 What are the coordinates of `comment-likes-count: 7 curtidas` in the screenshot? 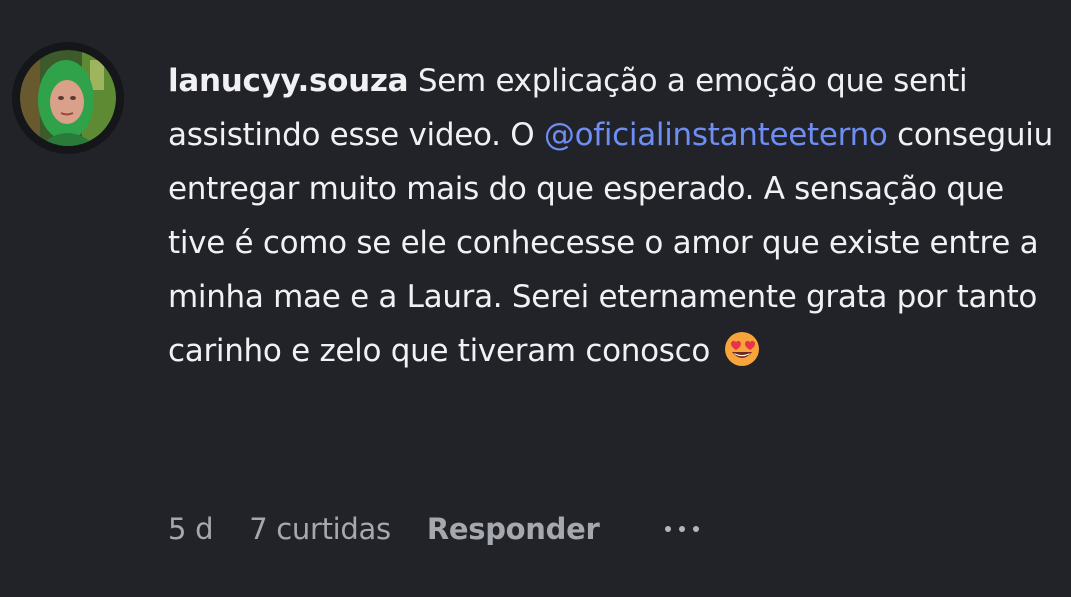 It's located at (320, 529).